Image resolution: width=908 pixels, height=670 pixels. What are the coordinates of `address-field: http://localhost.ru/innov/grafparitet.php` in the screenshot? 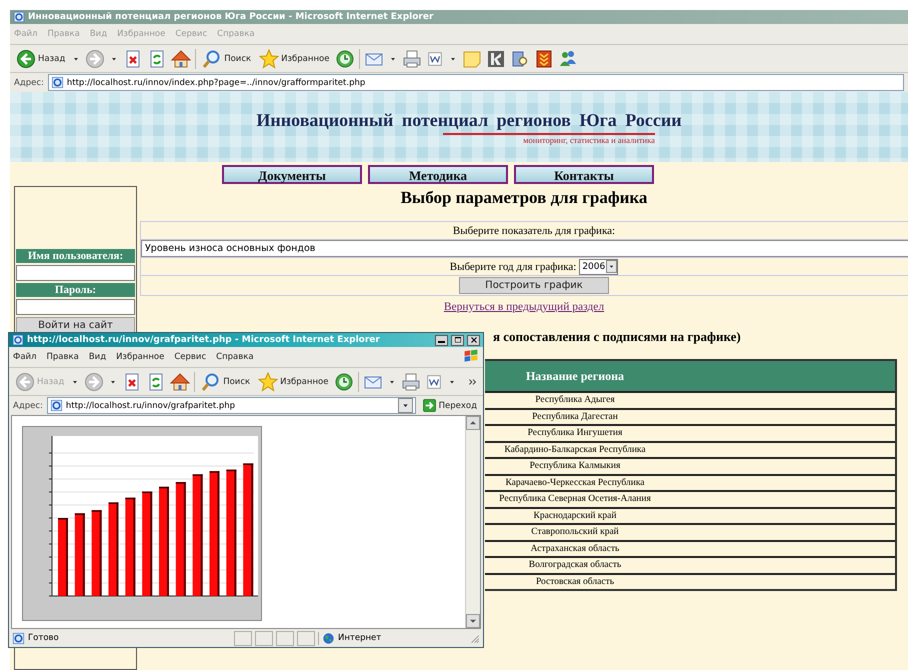 It's located at (231, 405).